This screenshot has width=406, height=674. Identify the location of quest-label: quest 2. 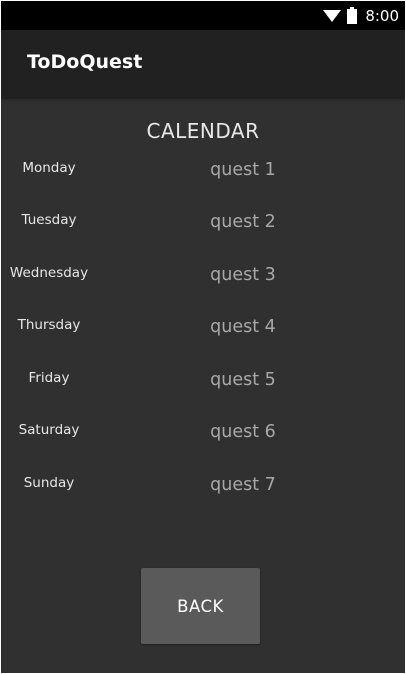
(243, 222).